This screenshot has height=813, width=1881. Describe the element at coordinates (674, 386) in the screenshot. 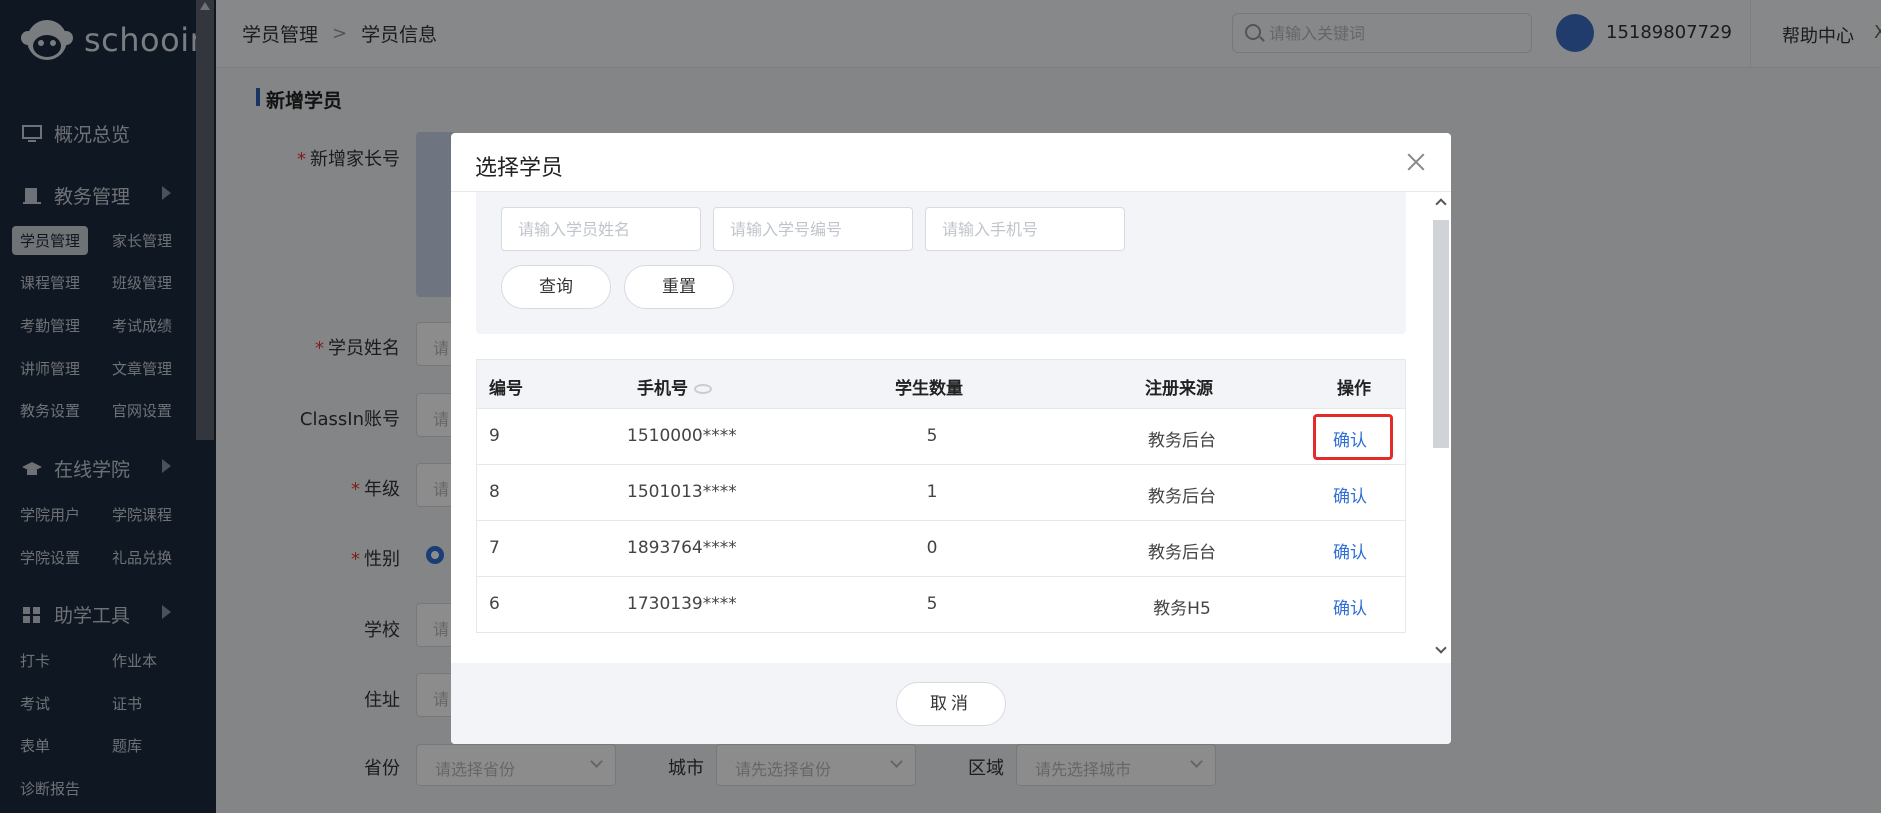

I see `column-header-phone: 手机号` at that location.